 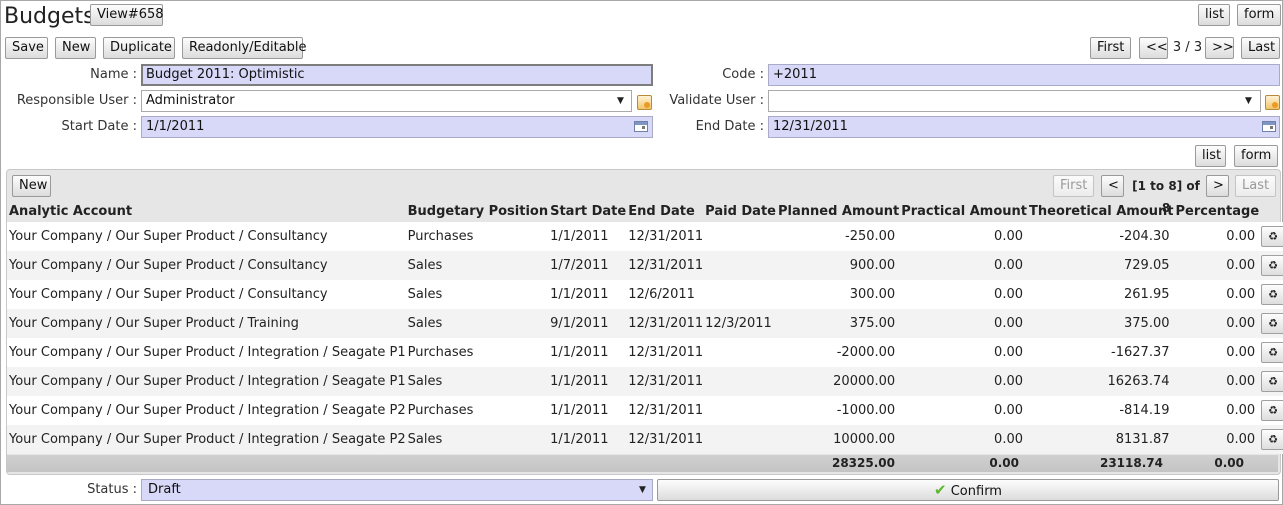 I want to click on total-practical: 0.00, so click(x=1004, y=463).